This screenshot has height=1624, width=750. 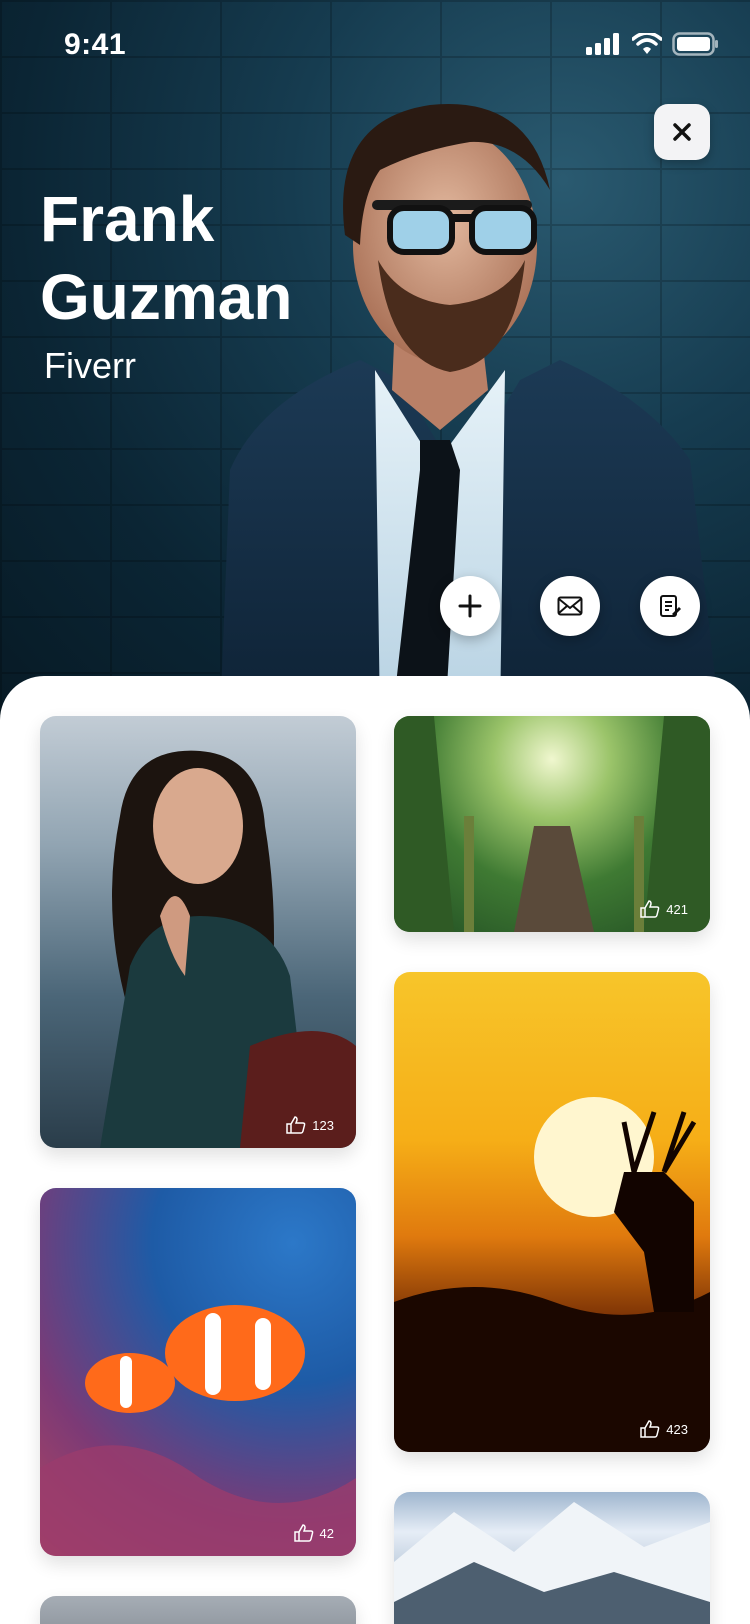 What do you see at coordinates (90, 365) in the screenshot?
I see `profile-company: Fiverr` at bounding box center [90, 365].